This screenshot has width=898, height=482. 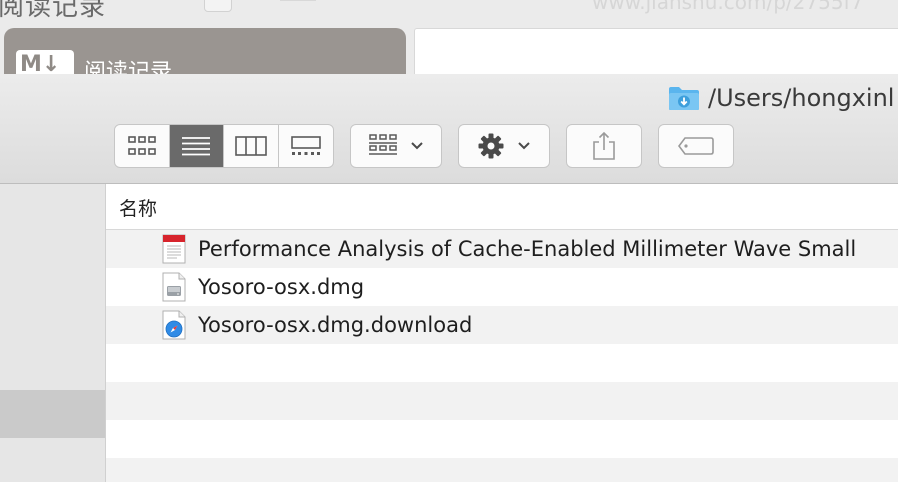 What do you see at coordinates (174, 325) in the screenshot?
I see `safari-download-icon` at bounding box center [174, 325].